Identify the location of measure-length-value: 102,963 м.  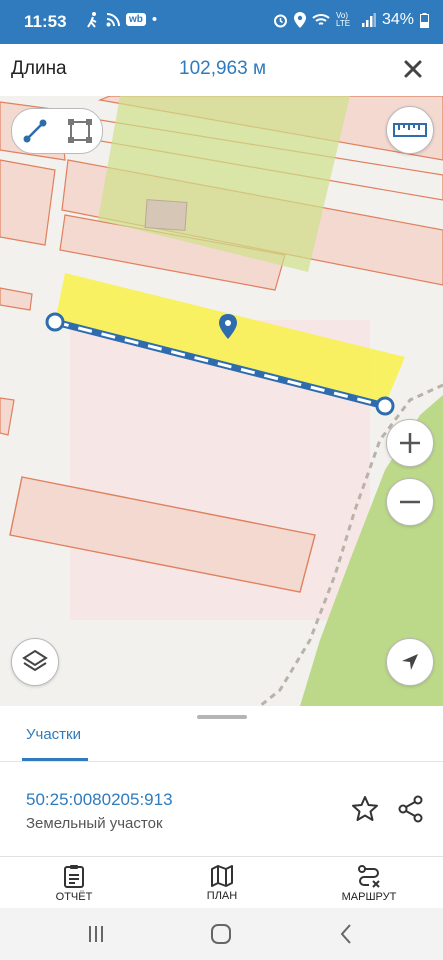
(223, 68).